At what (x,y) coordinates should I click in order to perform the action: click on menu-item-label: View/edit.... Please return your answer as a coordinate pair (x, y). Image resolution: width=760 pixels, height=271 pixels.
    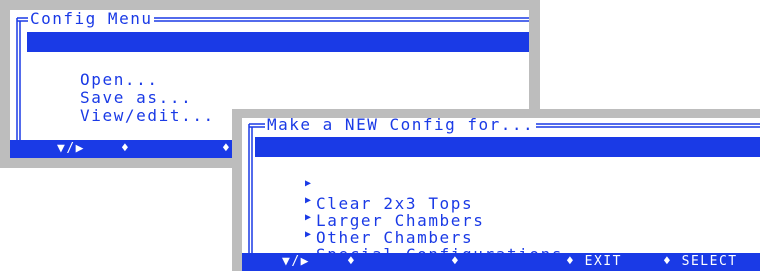
    Looking at the image, I should click on (147, 115).